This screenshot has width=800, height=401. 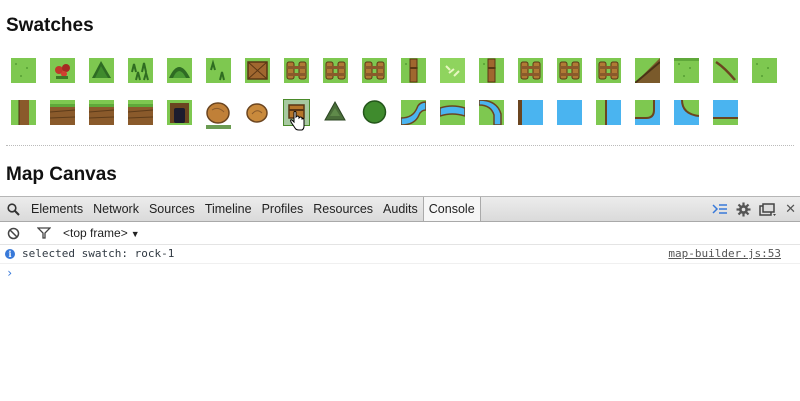 I want to click on section-divider, so click(x=400, y=145).